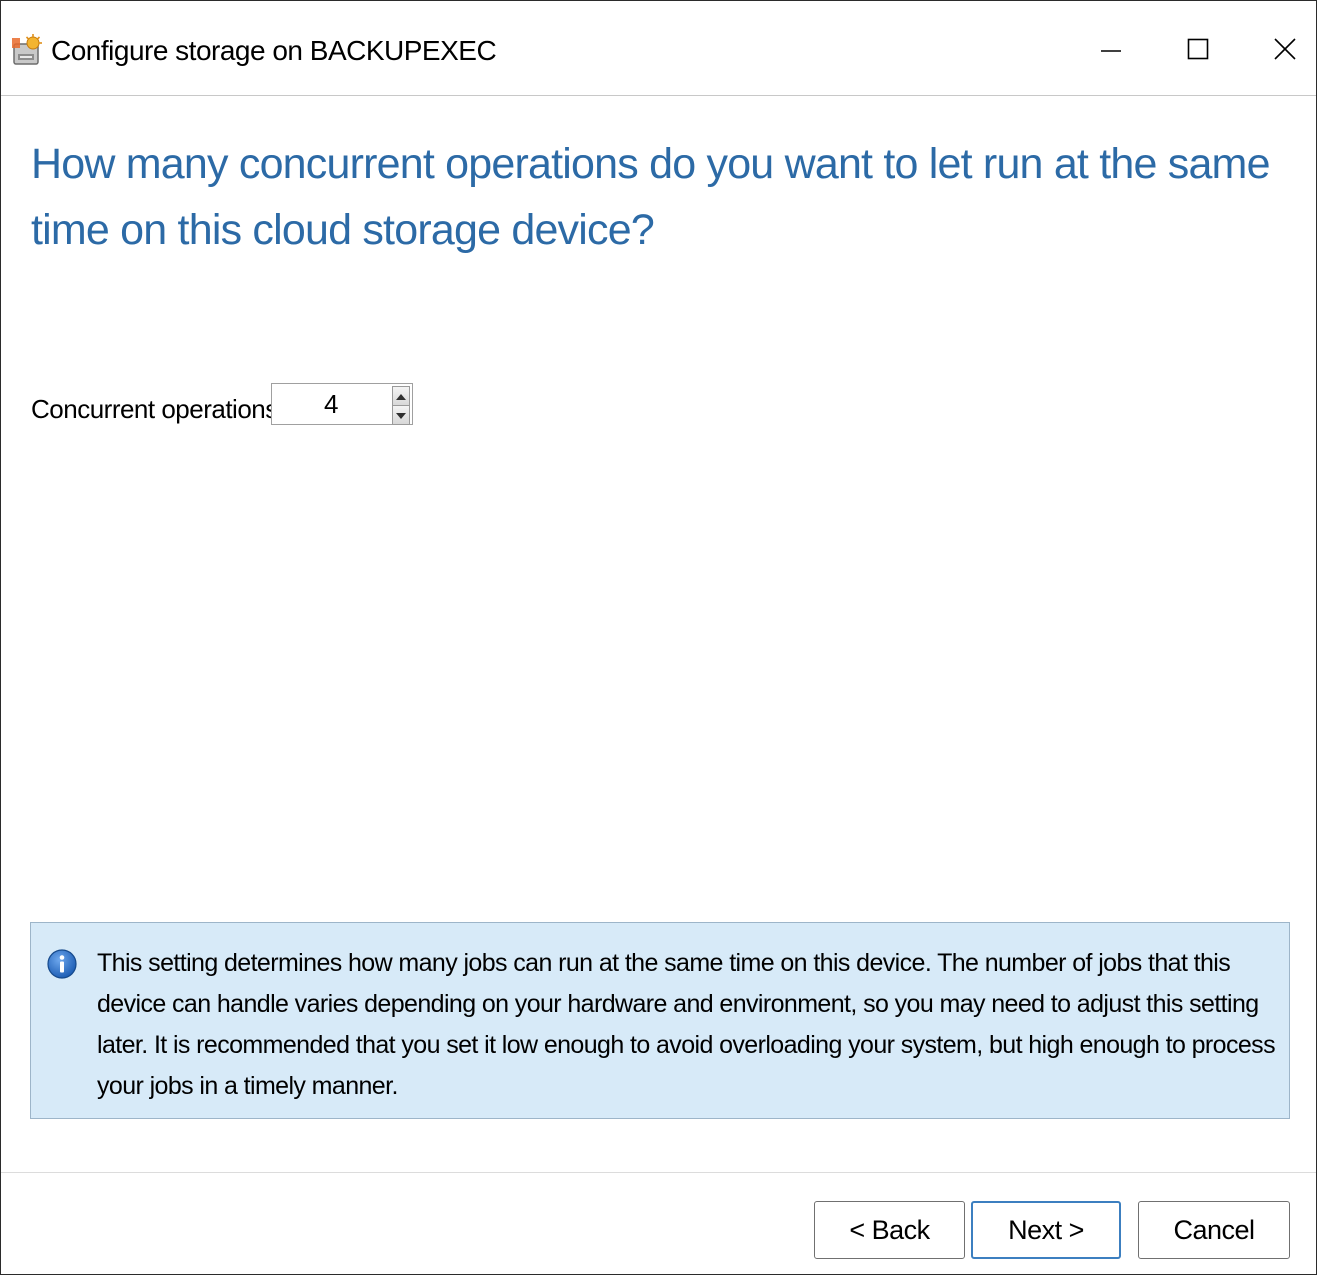  What do you see at coordinates (331, 404) in the screenshot?
I see `concurrent-operations-input` at bounding box center [331, 404].